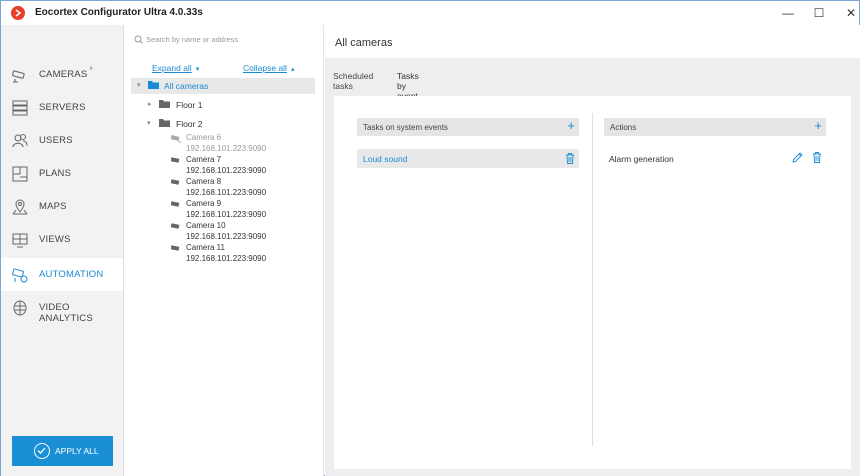 The width and height of the screenshot is (860, 476). I want to click on camera-name: Camera 6, so click(204, 137).